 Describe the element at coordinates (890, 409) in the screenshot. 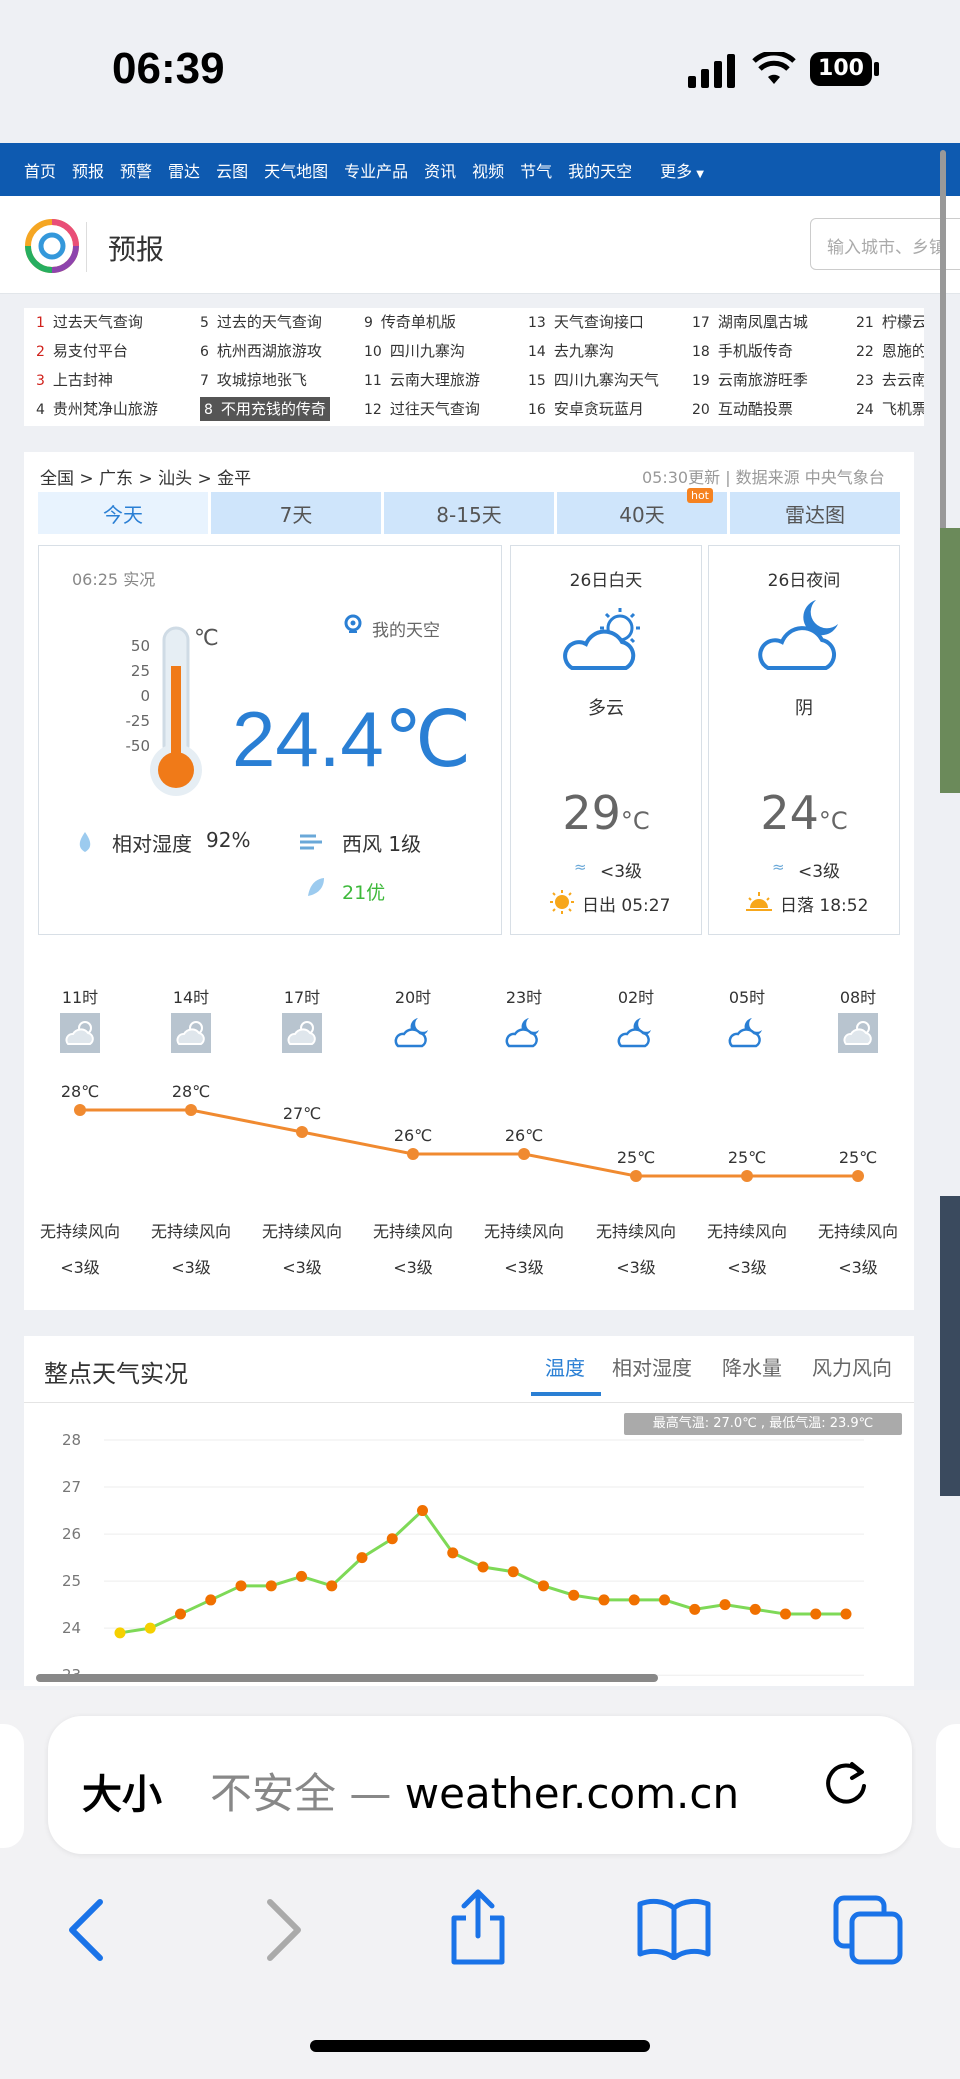

I see `hot-link: 24 飞机票查询价` at that location.